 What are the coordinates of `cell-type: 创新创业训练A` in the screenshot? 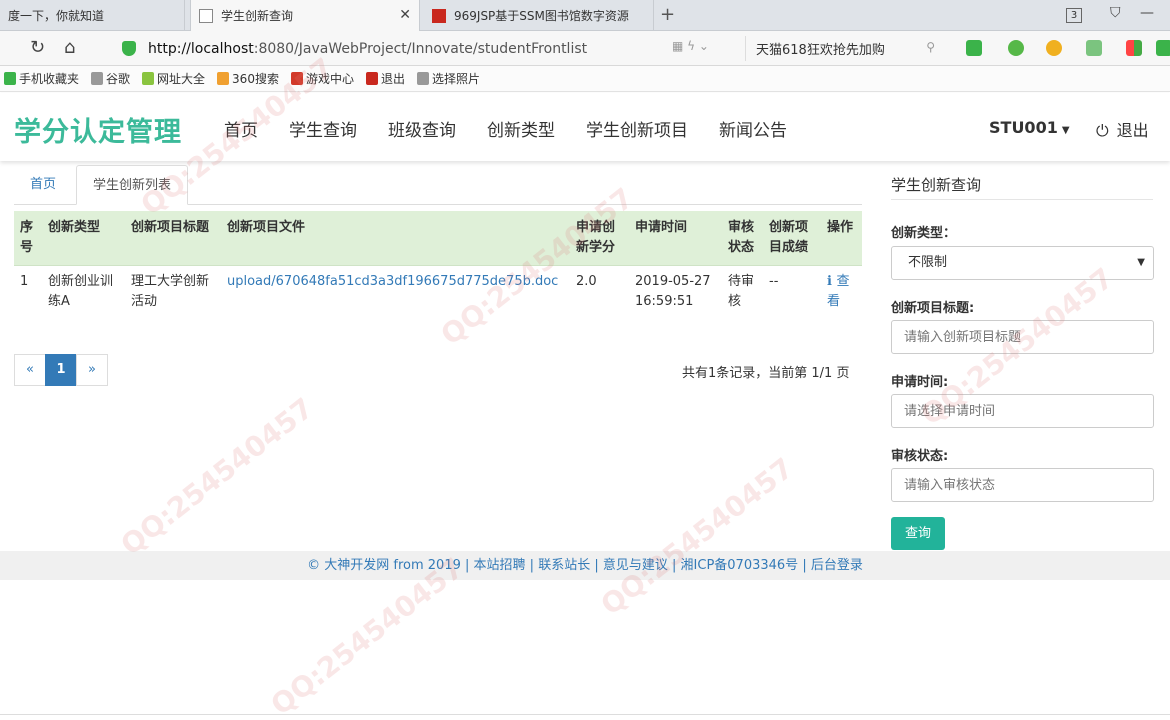 It's located at (81, 291).